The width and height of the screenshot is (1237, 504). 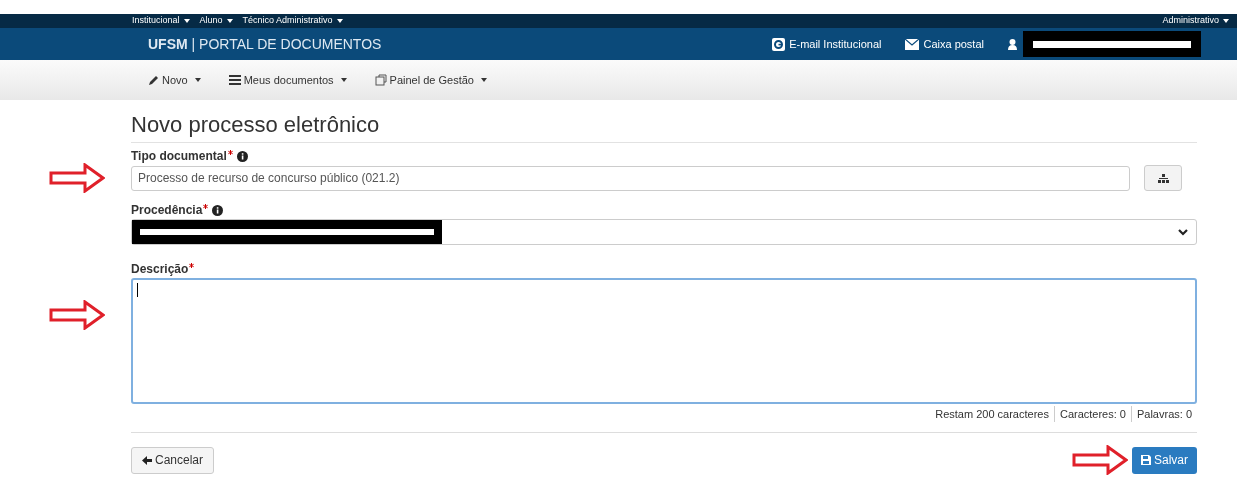 I want to click on header-link: Caixa postal, so click(x=944, y=44).